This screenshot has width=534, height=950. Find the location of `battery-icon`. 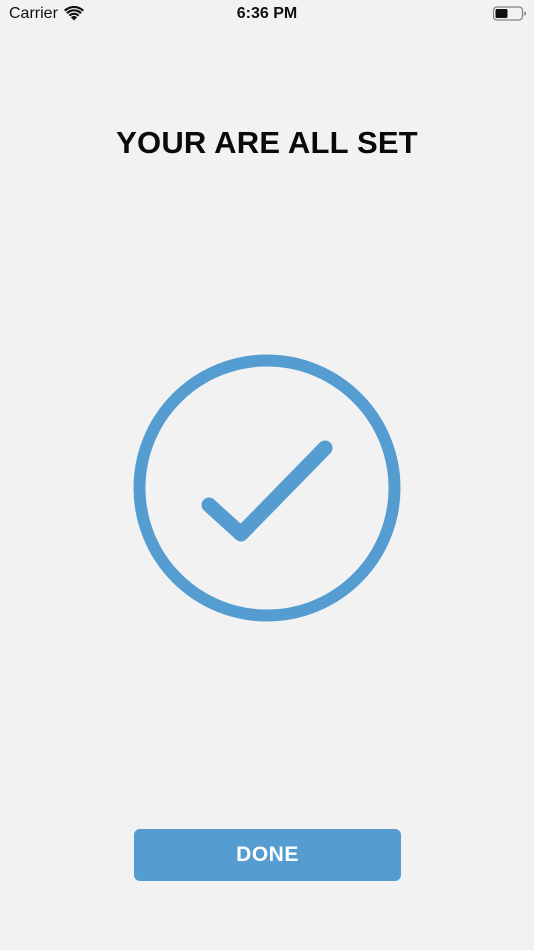

battery-icon is located at coordinates (509, 13).